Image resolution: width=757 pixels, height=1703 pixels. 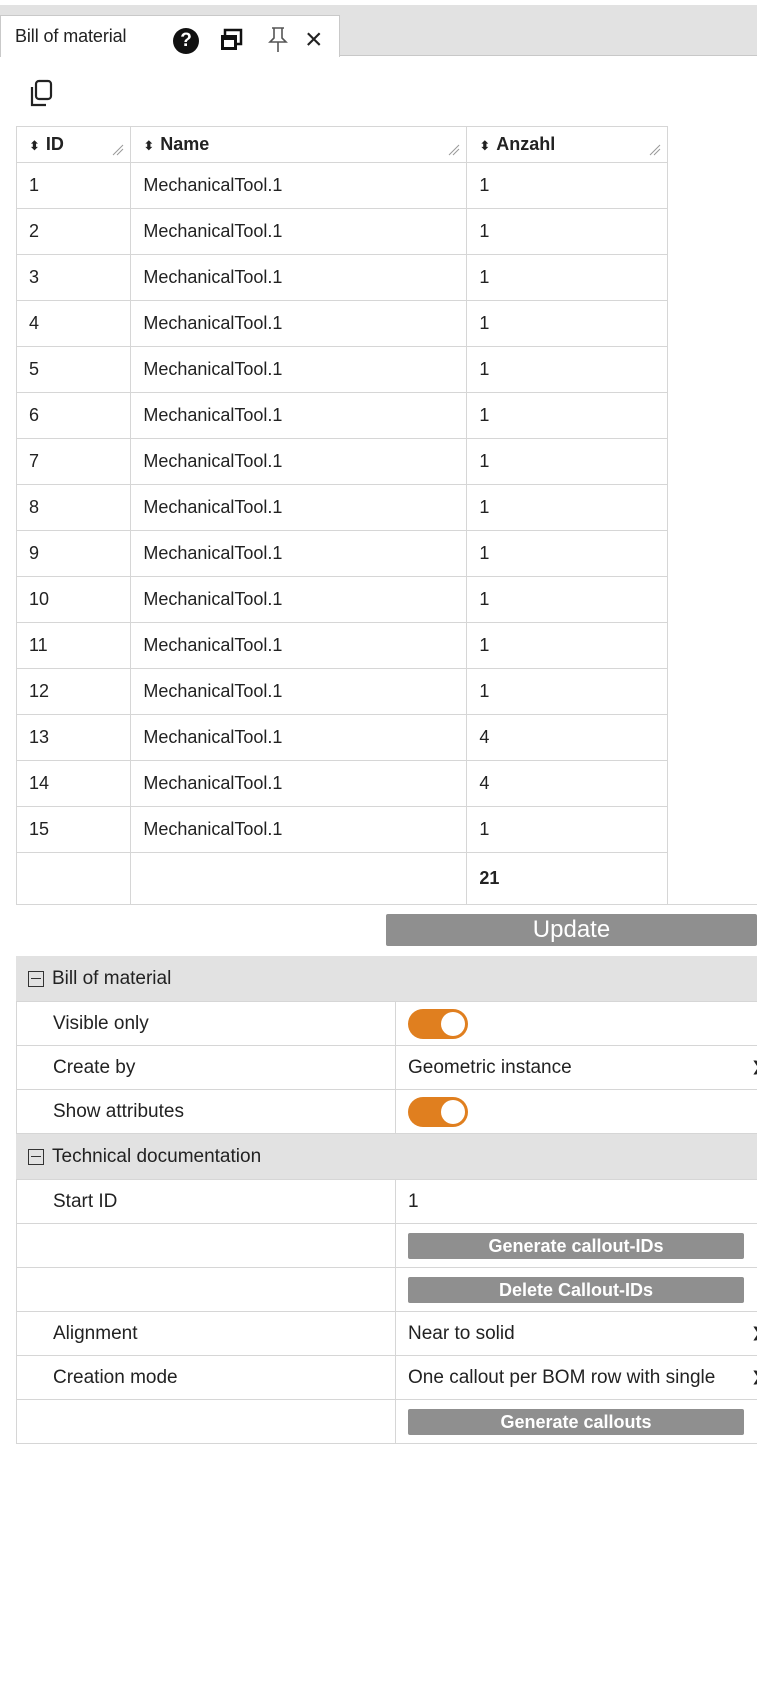 I want to click on table-row: 13 MechanicalTool.1 4, so click(x=386, y=737).